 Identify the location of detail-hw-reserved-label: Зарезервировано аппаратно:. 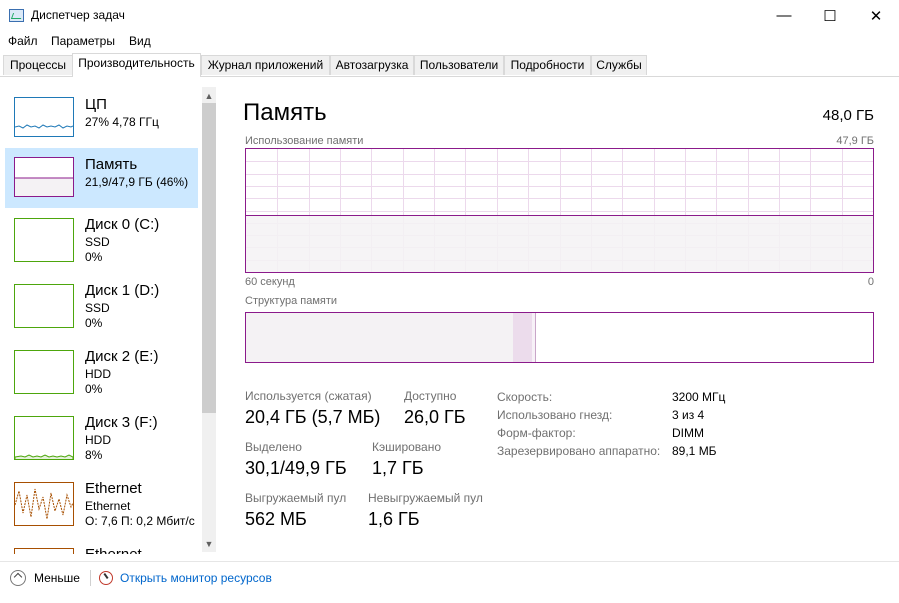
(579, 451).